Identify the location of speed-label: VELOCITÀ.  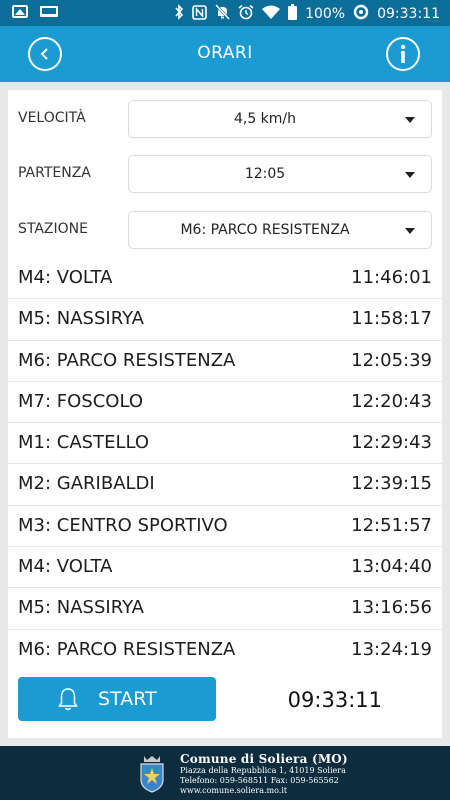
(52, 118).